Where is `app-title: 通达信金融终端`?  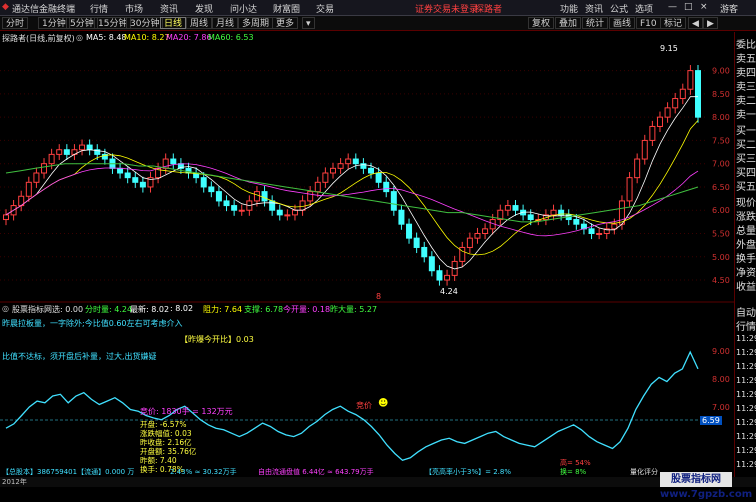 app-title: 通达信金融终端 is located at coordinates (44, 10).